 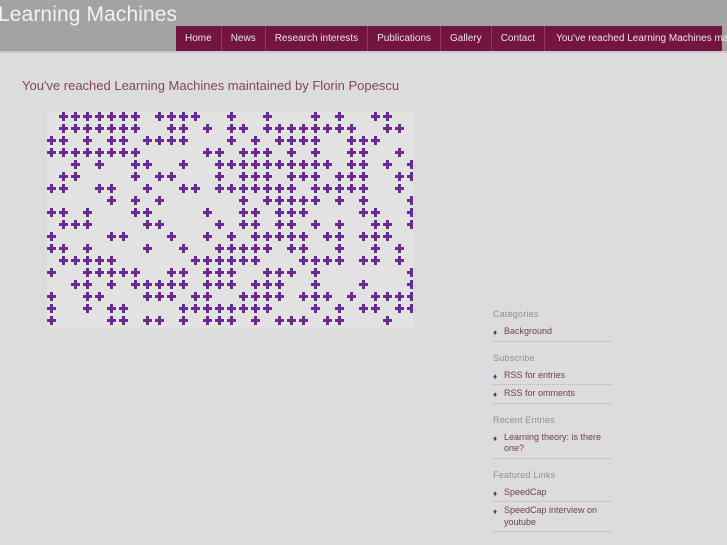 What do you see at coordinates (524, 419) in the screenshot?
I see `sidebar-heading: Recent Entries` at bounding box center [524, 419].